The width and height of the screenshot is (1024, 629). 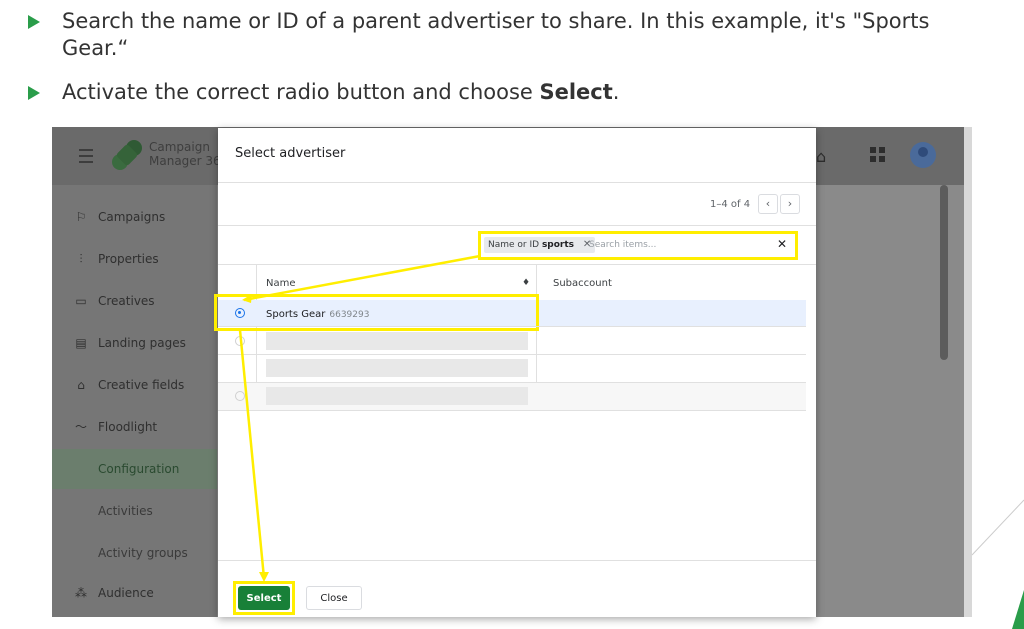 What do you see at coordinates (81, 593) in the screenshot?
I see `audience-icon: ⁂` at bounding box center [81, 593].